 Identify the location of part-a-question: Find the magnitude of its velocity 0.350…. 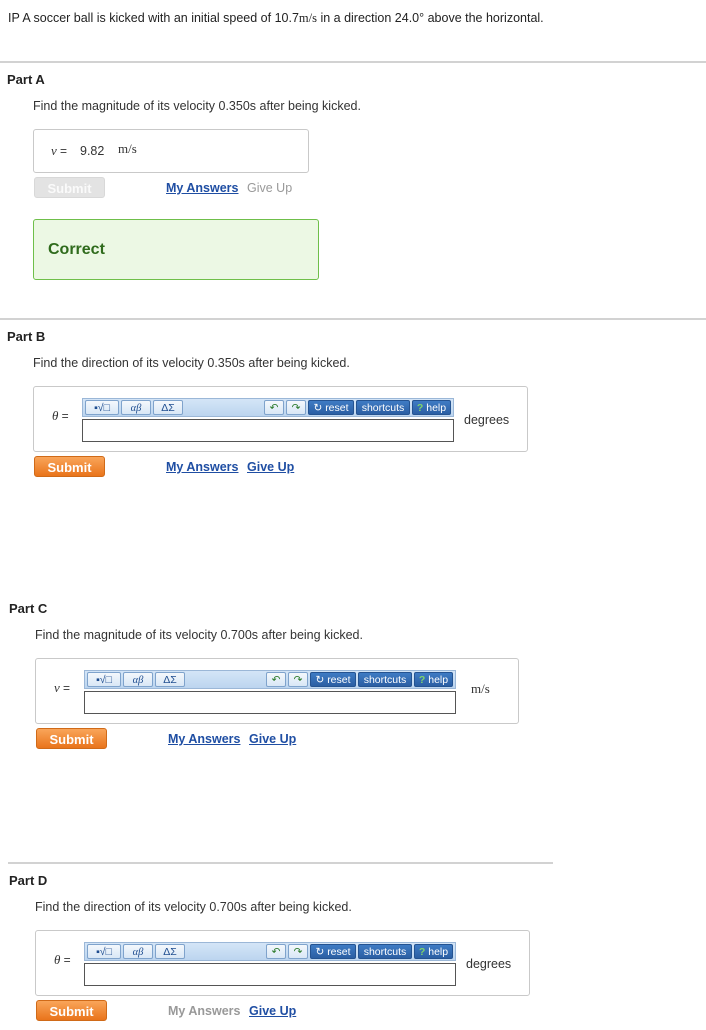
(197, 106).